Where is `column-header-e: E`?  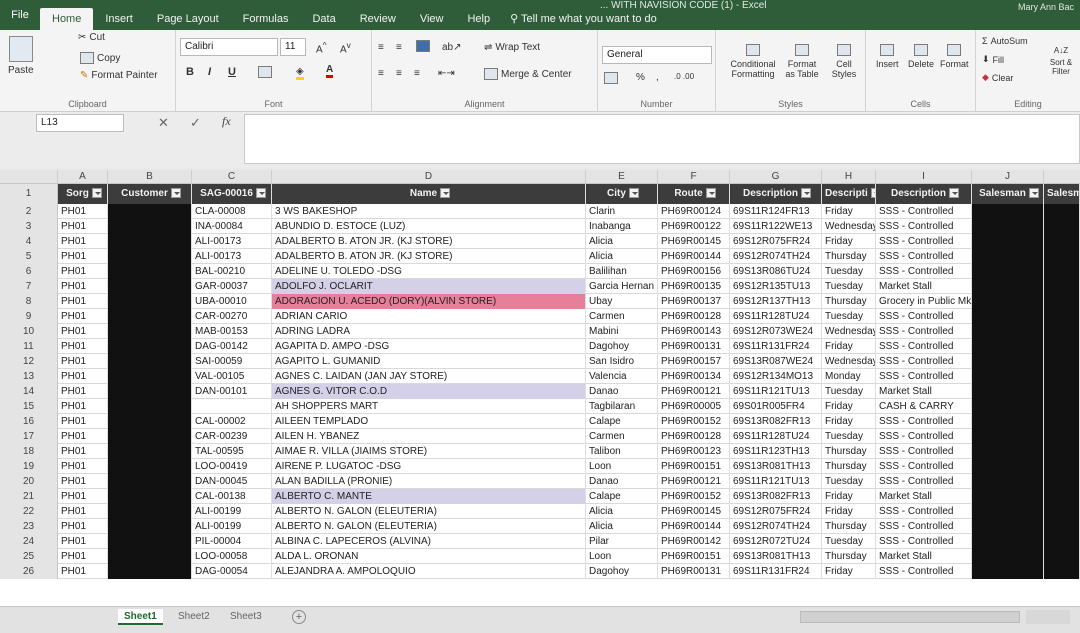 column-header-e: E is located at coordinates (622, 177).